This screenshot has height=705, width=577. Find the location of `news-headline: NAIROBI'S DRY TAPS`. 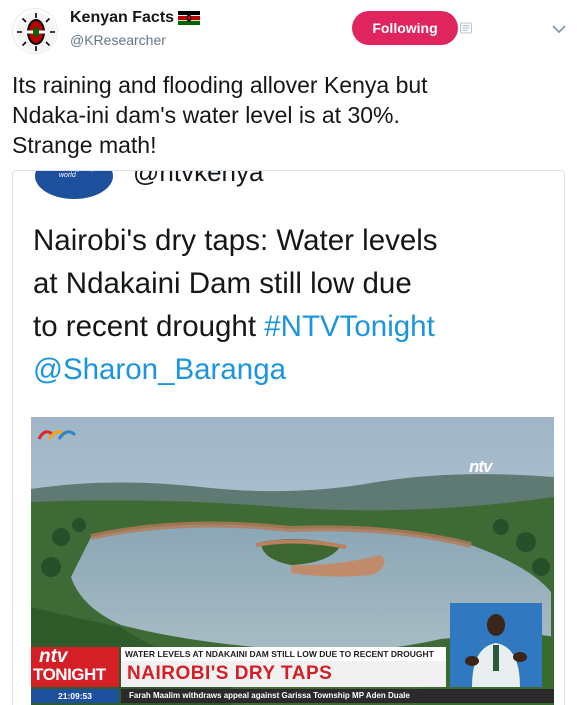

news-headline: NAIROBI'S DRY TAPS is located at coordinates (283, 674).